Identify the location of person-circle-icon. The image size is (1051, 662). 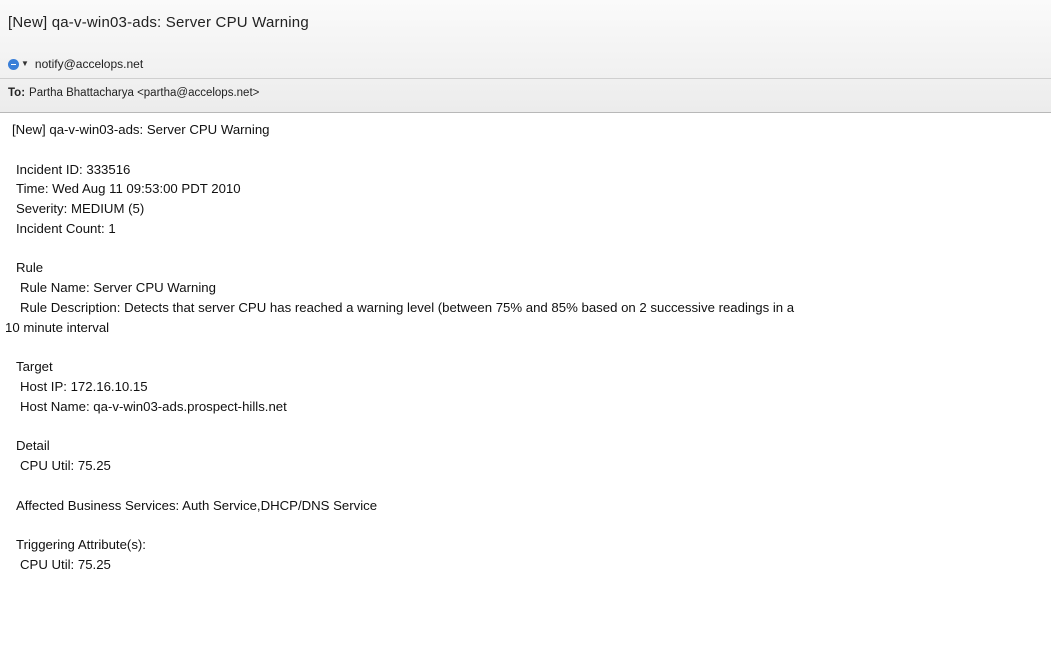
(13, 64).